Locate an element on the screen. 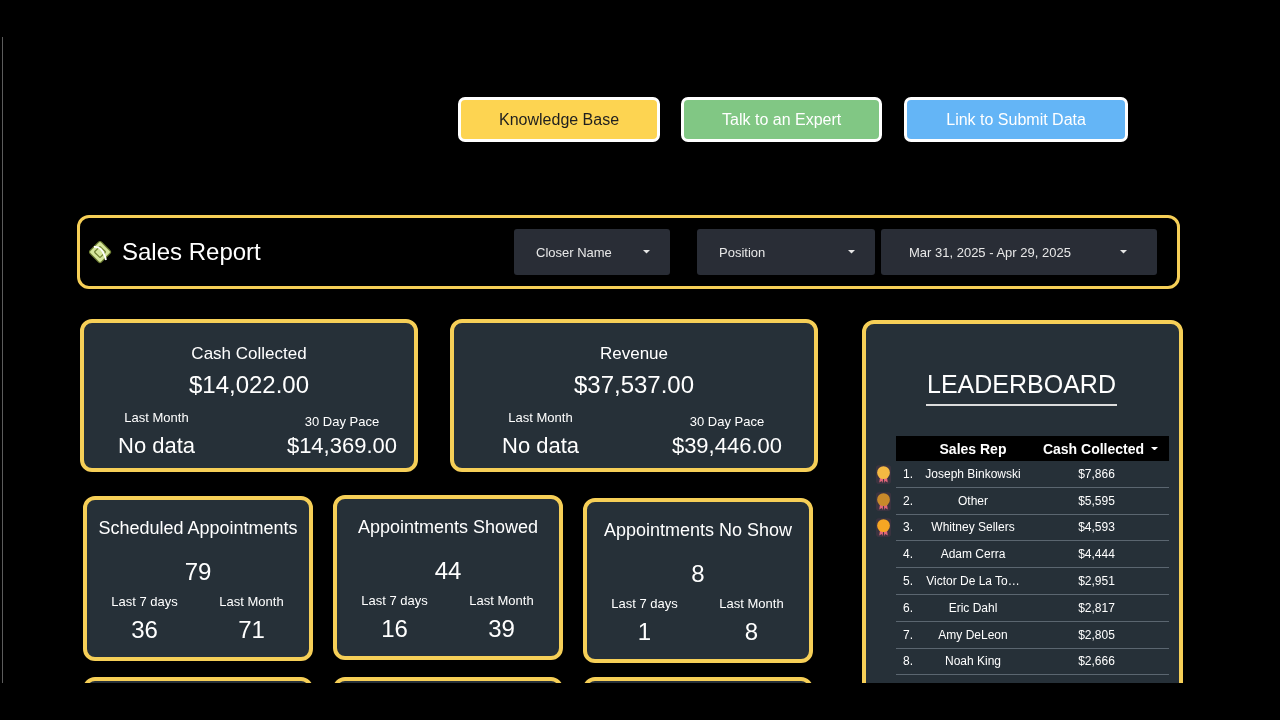 Image resolution: width=1280 pixels, height=720 pixels. rank-cell-text: 5. is located at coordinates (908, 581).